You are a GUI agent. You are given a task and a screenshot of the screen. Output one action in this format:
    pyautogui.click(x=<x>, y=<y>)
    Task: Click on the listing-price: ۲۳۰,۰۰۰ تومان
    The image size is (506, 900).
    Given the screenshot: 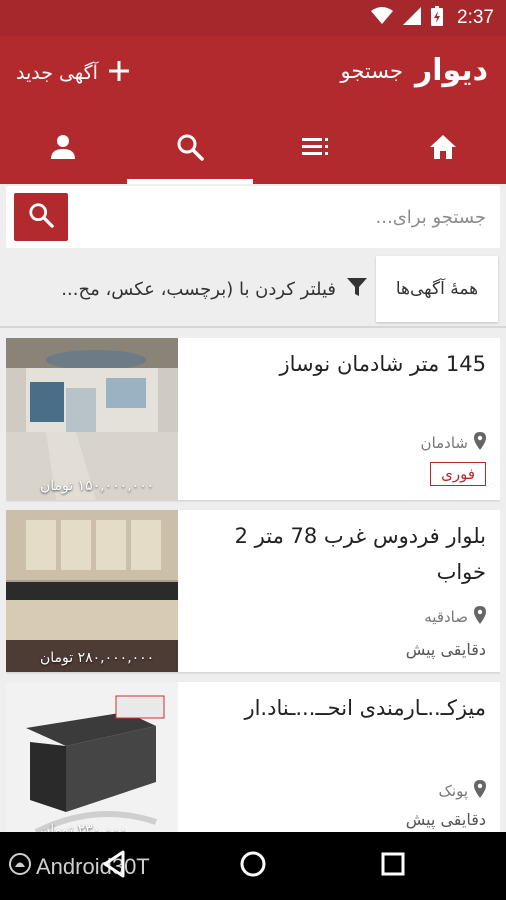 What is the action you would take?
    pyautogui.click(x=84, y=827)
    